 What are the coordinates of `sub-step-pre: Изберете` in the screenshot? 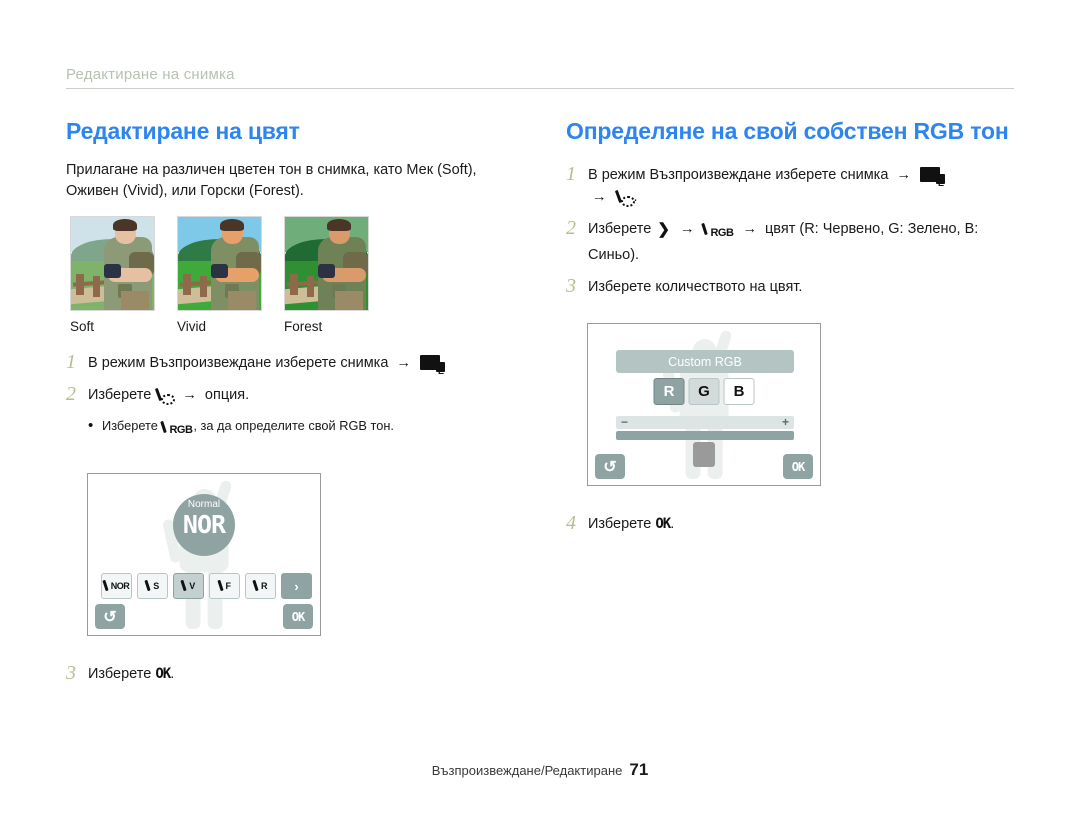 It's located at (130, 425).